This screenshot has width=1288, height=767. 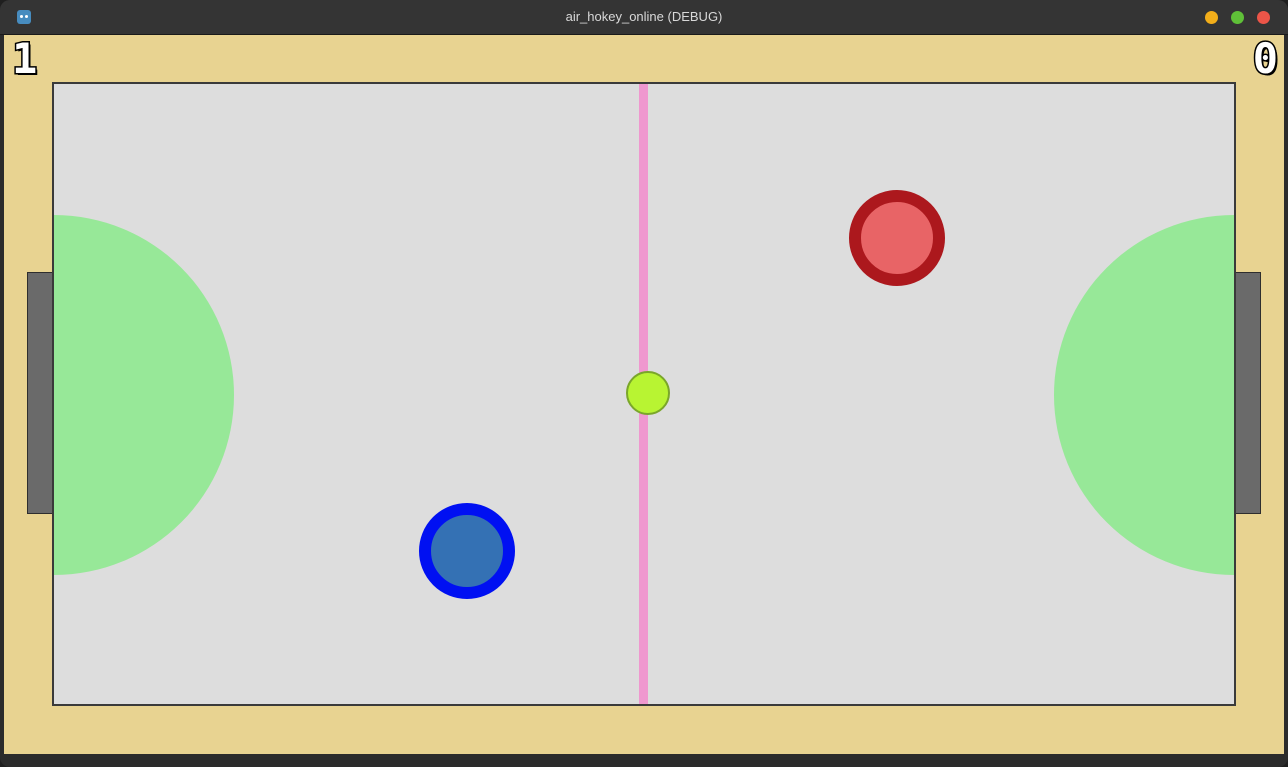 What do you see at coordinates (644, 760) in the screenshot?
I see `window-bottom-edge` at bounding box center [644, 760].